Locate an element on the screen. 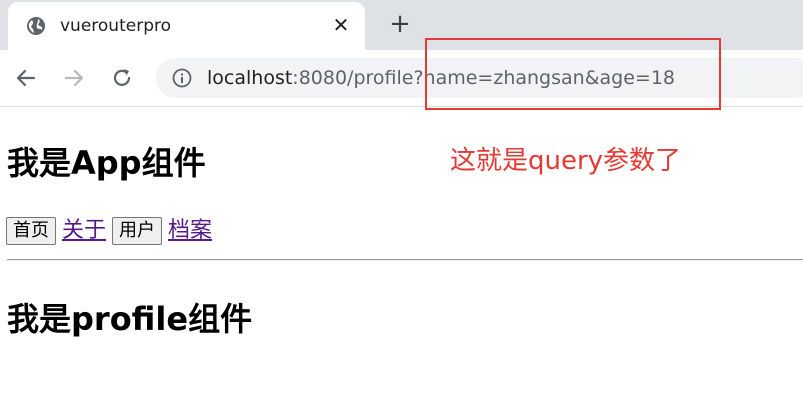 The width and height of the screenshot is (803, 405). app-title: 我是App组件 is located at coordinates (106, 163).